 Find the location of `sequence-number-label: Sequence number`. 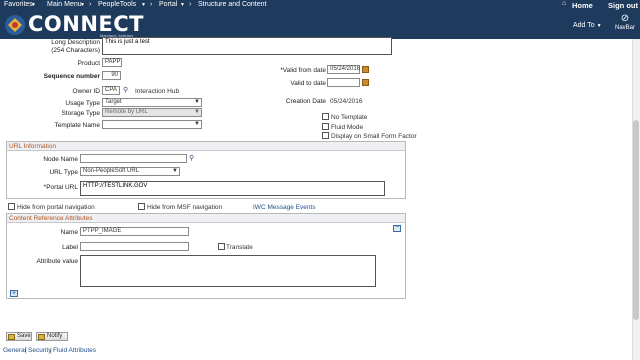

sequence-number-label: Sequence number is located at coordinates (71, 76).